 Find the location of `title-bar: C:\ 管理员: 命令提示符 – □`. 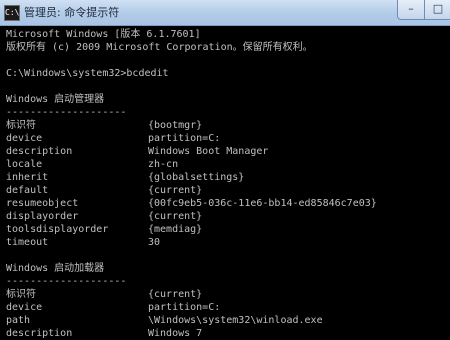

title-bar: C:\ 管理员: 命令提示符 – □ is located at coordinates (225, 13).